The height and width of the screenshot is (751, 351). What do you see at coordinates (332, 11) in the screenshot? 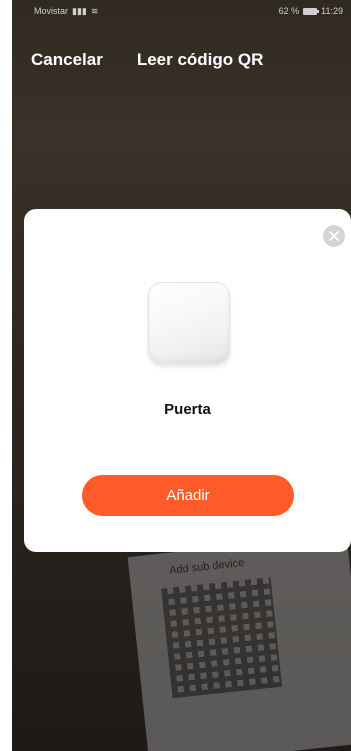
I see `clock: 11:29` at bounding box center [332, 11].